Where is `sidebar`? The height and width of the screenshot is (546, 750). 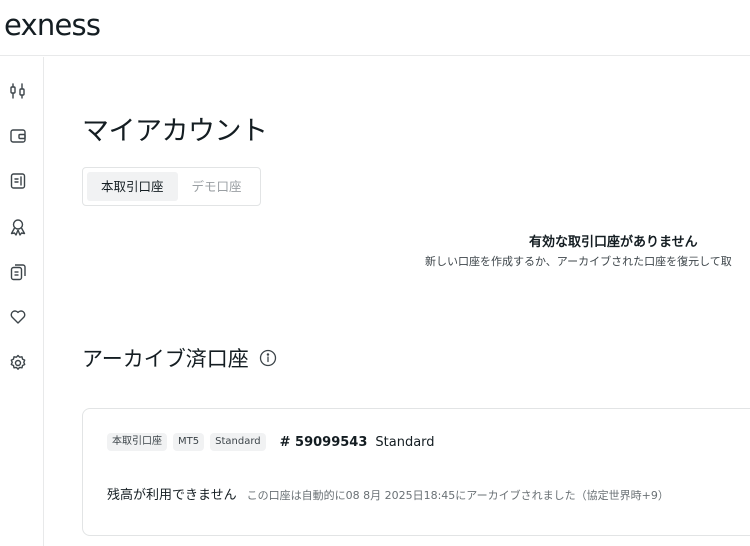 sidebar is located at coordinates (22, 301).